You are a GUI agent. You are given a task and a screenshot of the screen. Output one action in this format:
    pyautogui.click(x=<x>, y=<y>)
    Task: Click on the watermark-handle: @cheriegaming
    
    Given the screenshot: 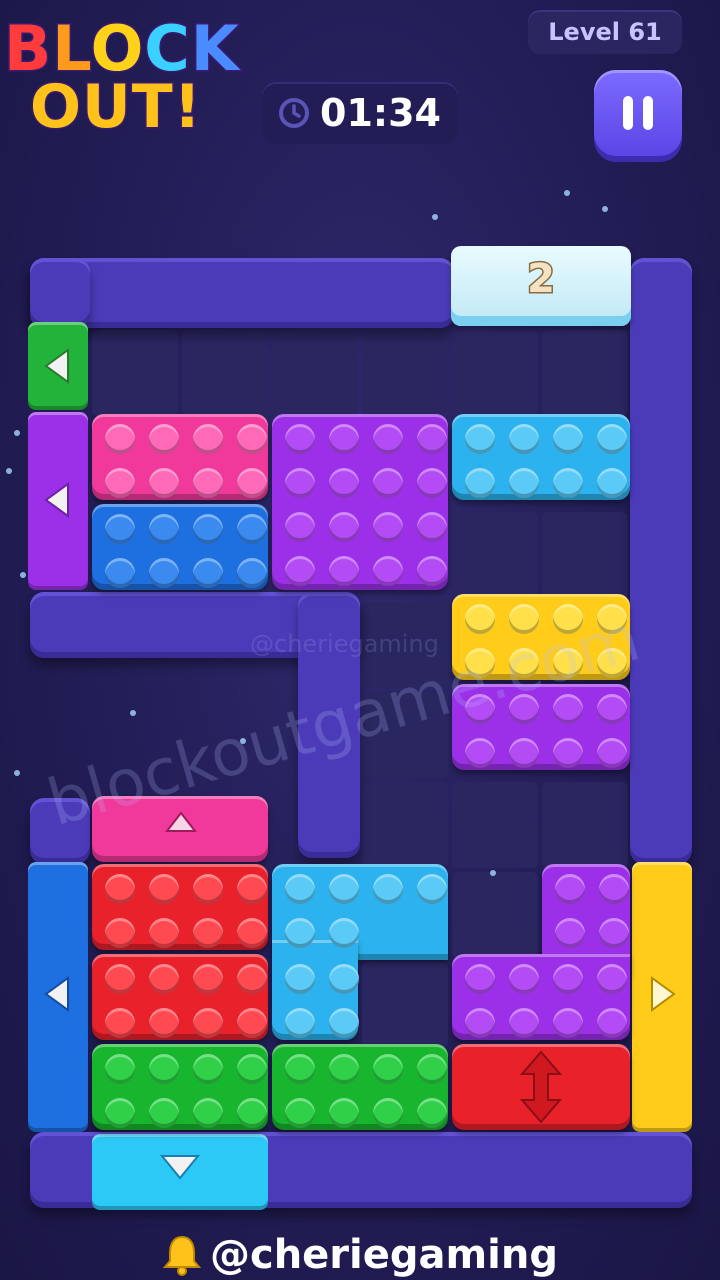 What is the action you would take?
    pyautogui.click(x=344, y=644)
    